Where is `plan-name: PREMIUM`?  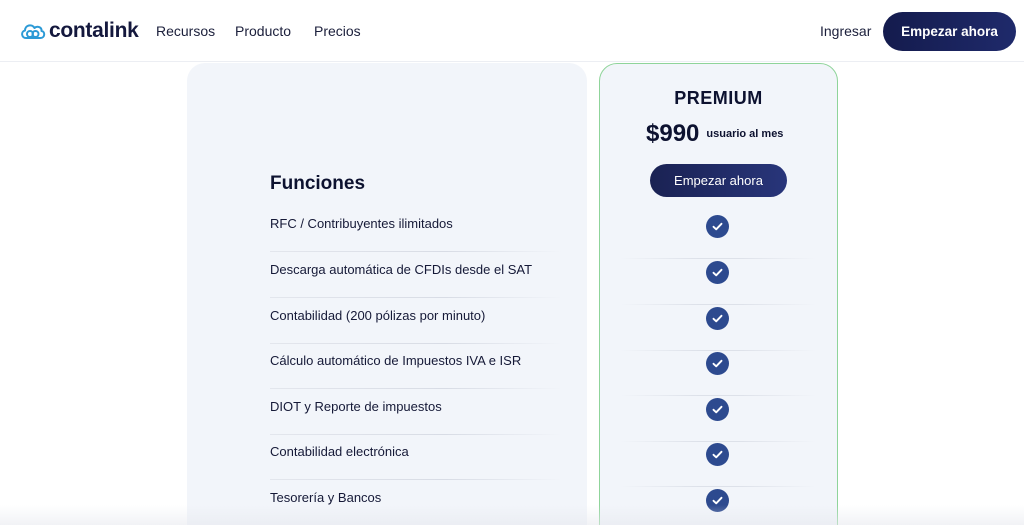
plan-name: PREMIUM is located at coordinates (718, 98).